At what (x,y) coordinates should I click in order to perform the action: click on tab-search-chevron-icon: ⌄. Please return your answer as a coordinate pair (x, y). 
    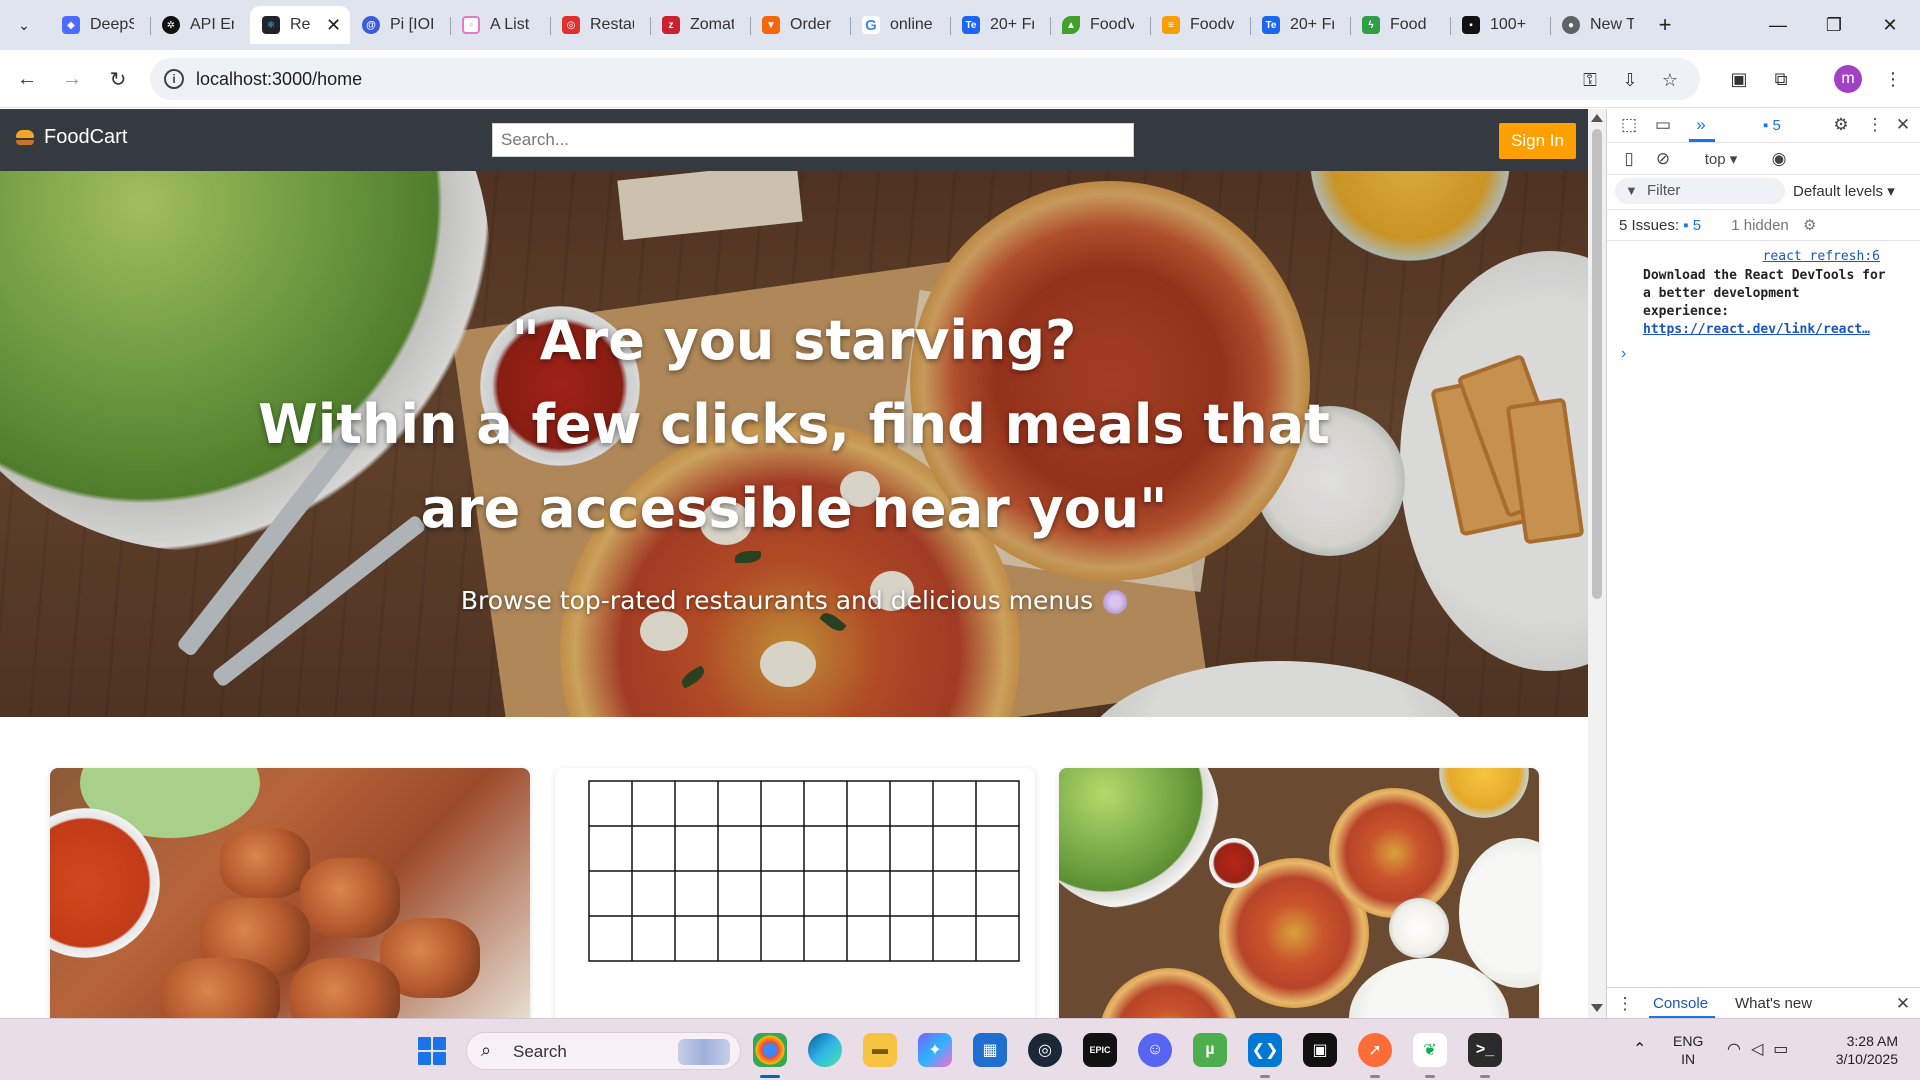
    Looking at the image, I should click on (24, 25).